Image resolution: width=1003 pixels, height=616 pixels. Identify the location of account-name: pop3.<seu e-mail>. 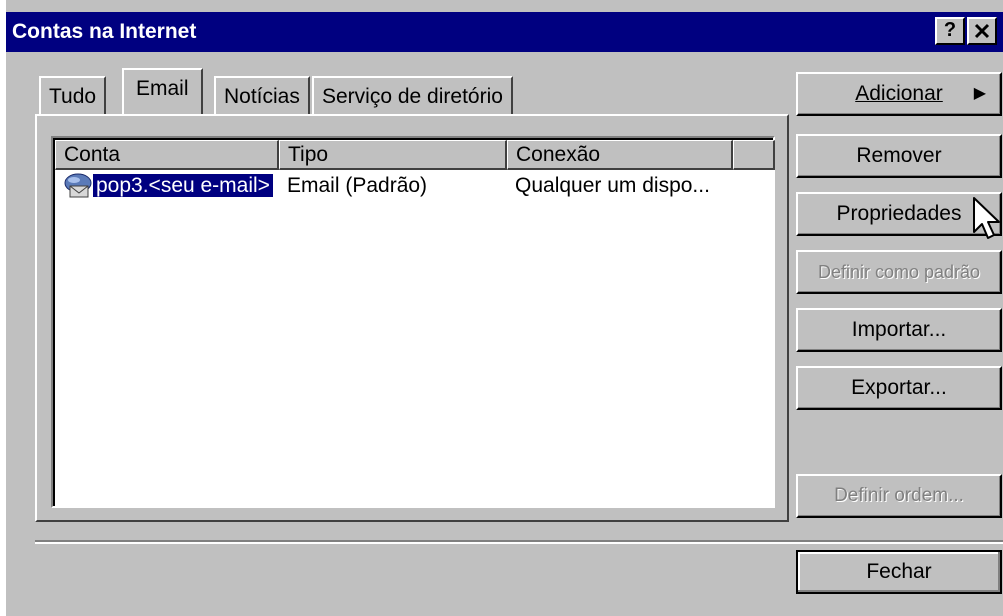
(183, 185).